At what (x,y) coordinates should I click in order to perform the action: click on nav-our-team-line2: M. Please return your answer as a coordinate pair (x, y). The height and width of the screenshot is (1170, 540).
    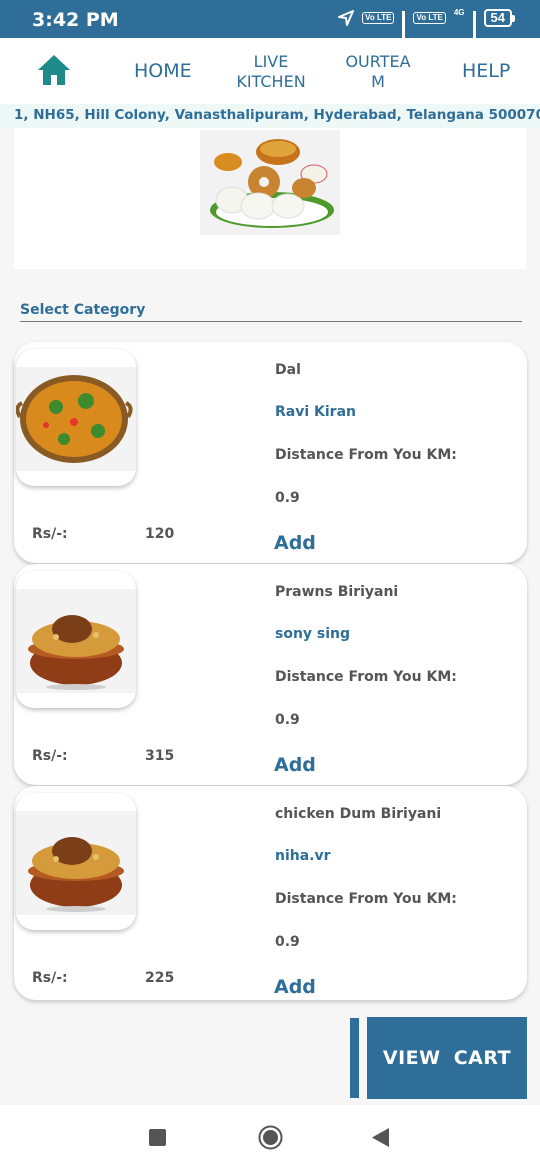
    Looking at the image, I should click on (378, 81).